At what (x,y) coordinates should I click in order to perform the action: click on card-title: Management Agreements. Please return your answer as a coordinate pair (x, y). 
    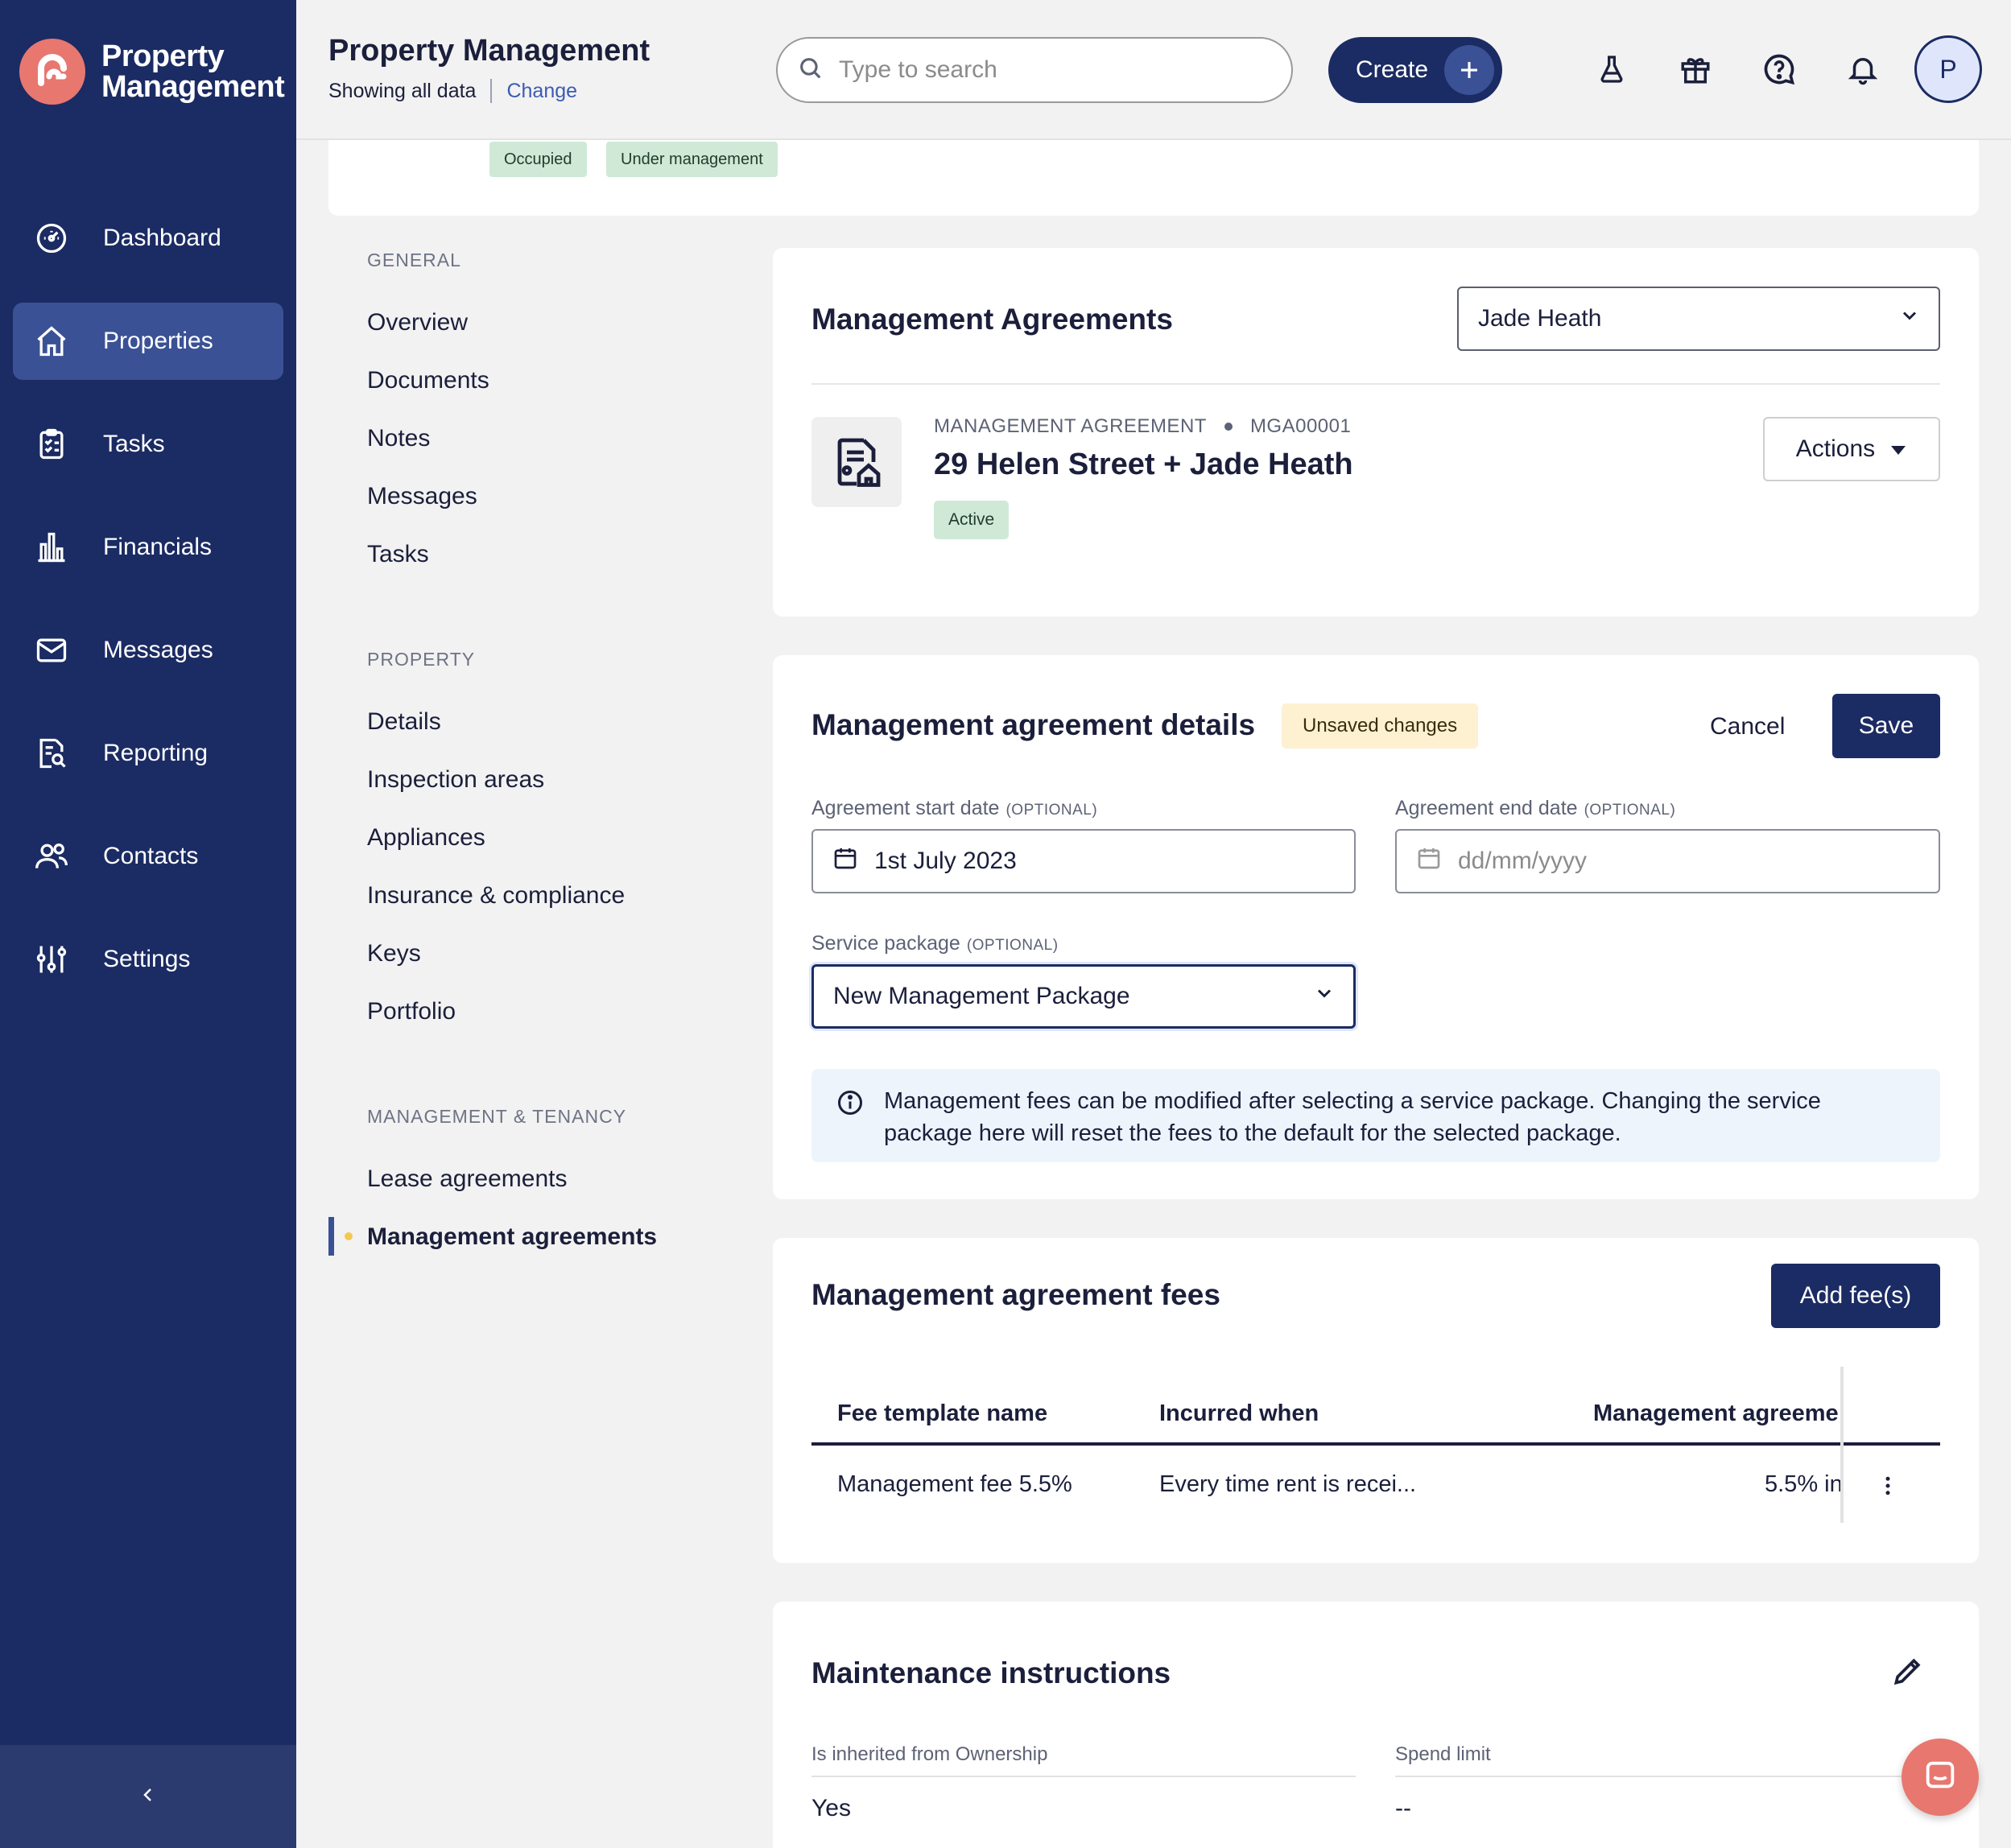
    Looking at the image, I should click on (992, 319).